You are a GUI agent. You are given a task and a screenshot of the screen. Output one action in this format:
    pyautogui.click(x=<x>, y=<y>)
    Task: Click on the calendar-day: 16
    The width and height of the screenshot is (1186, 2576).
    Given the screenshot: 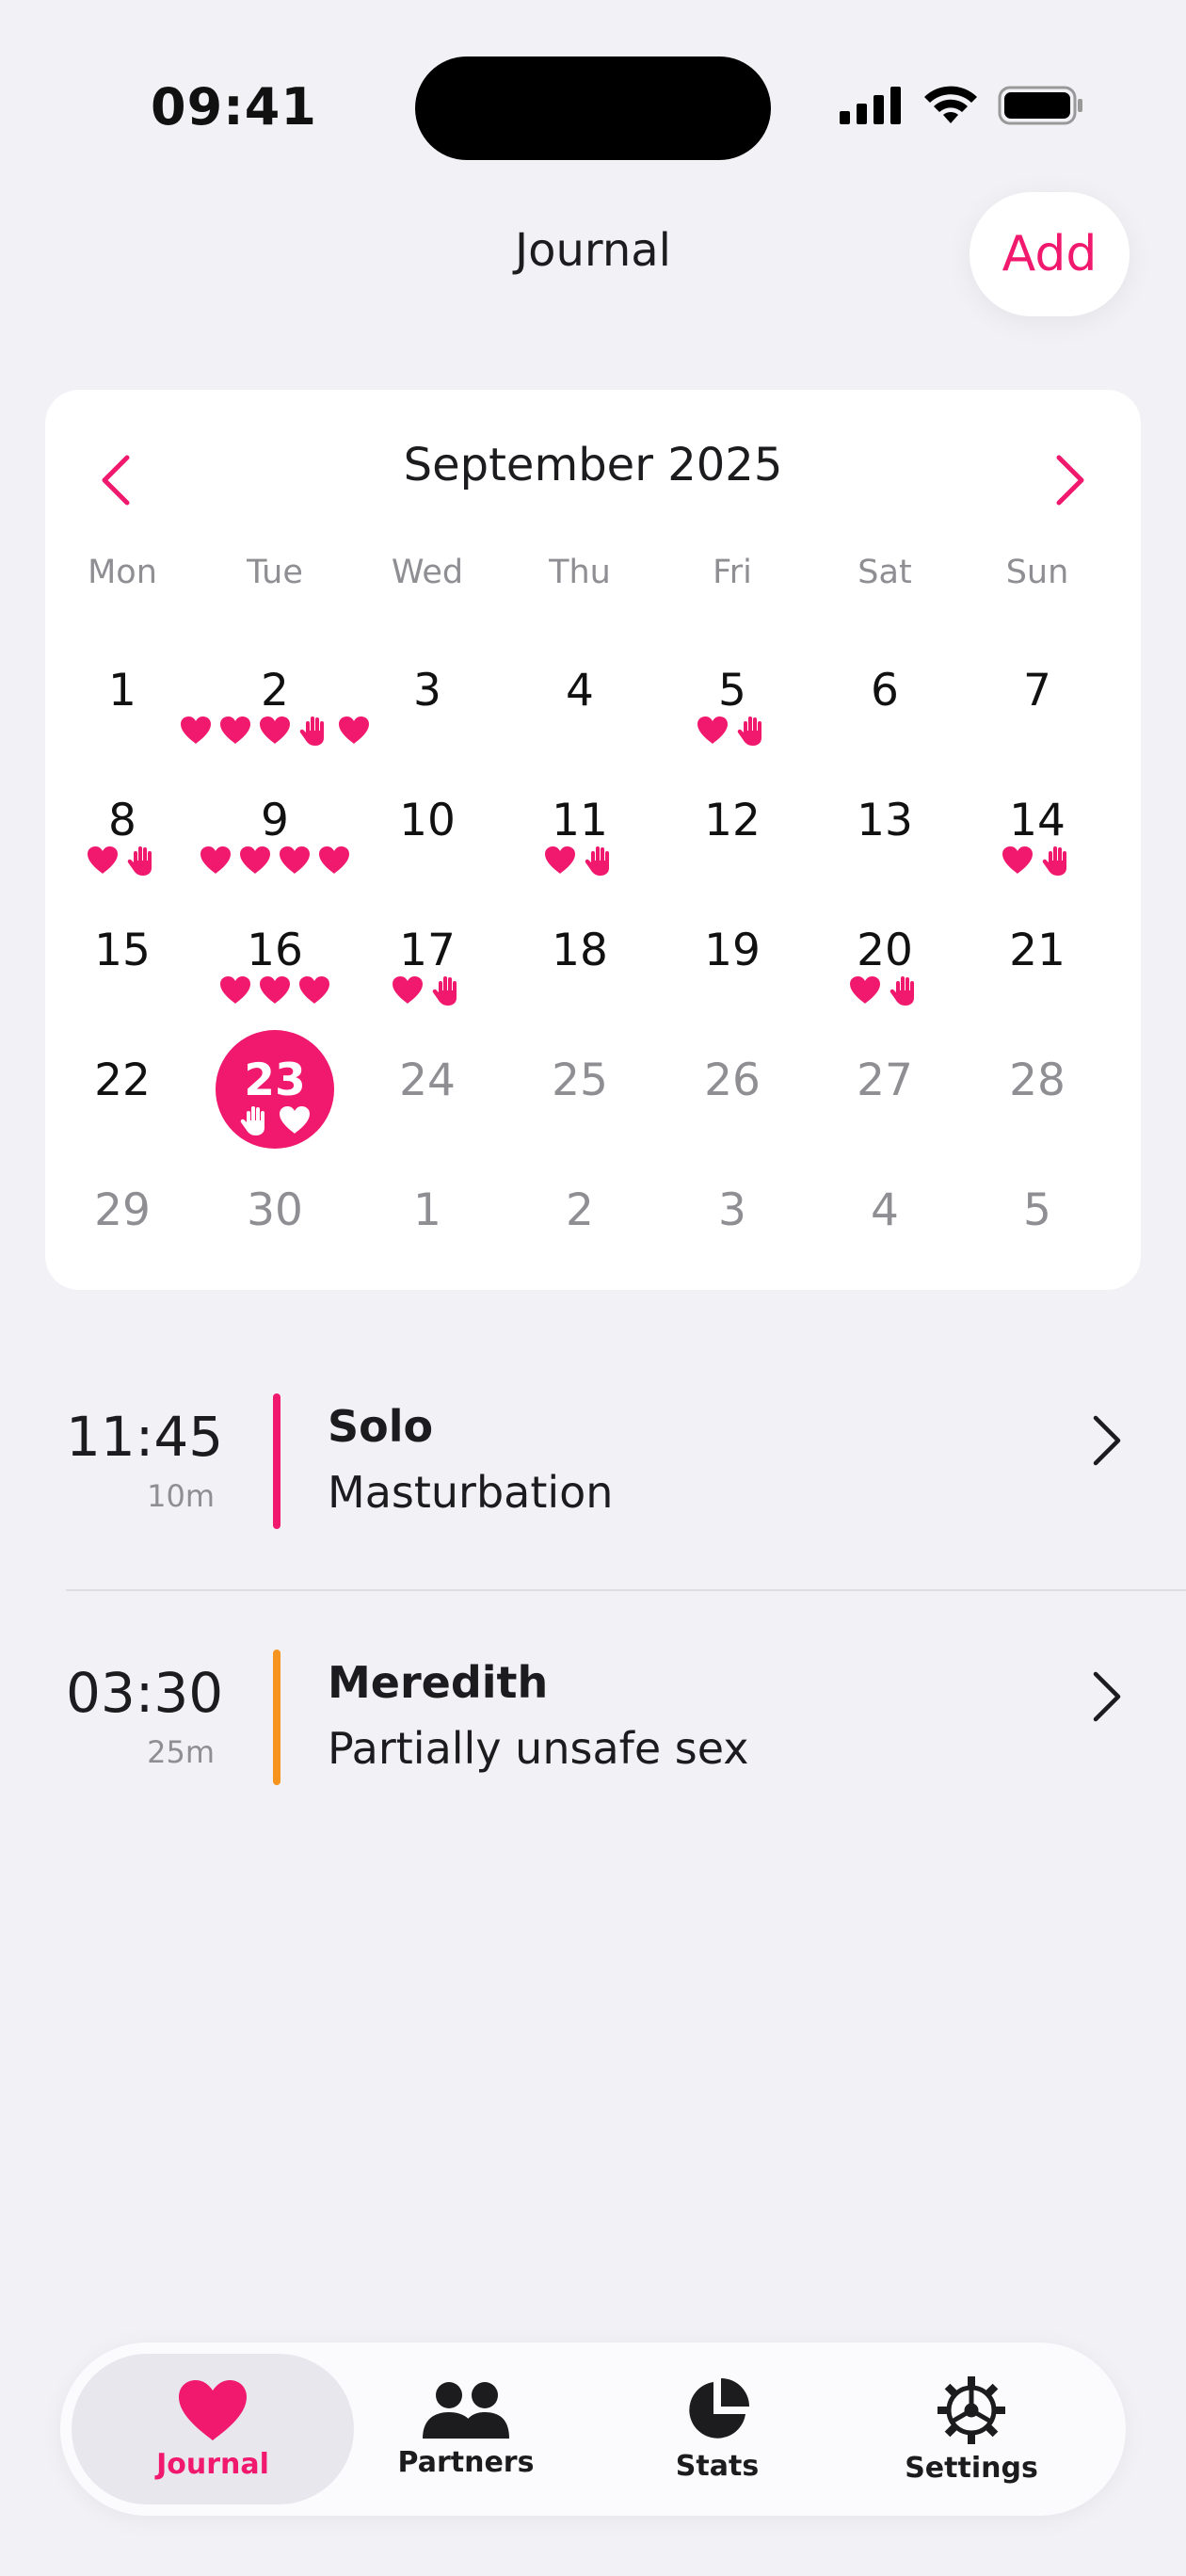 What is the action you would take?
    pyautogui.click(x=275, y=980)
    